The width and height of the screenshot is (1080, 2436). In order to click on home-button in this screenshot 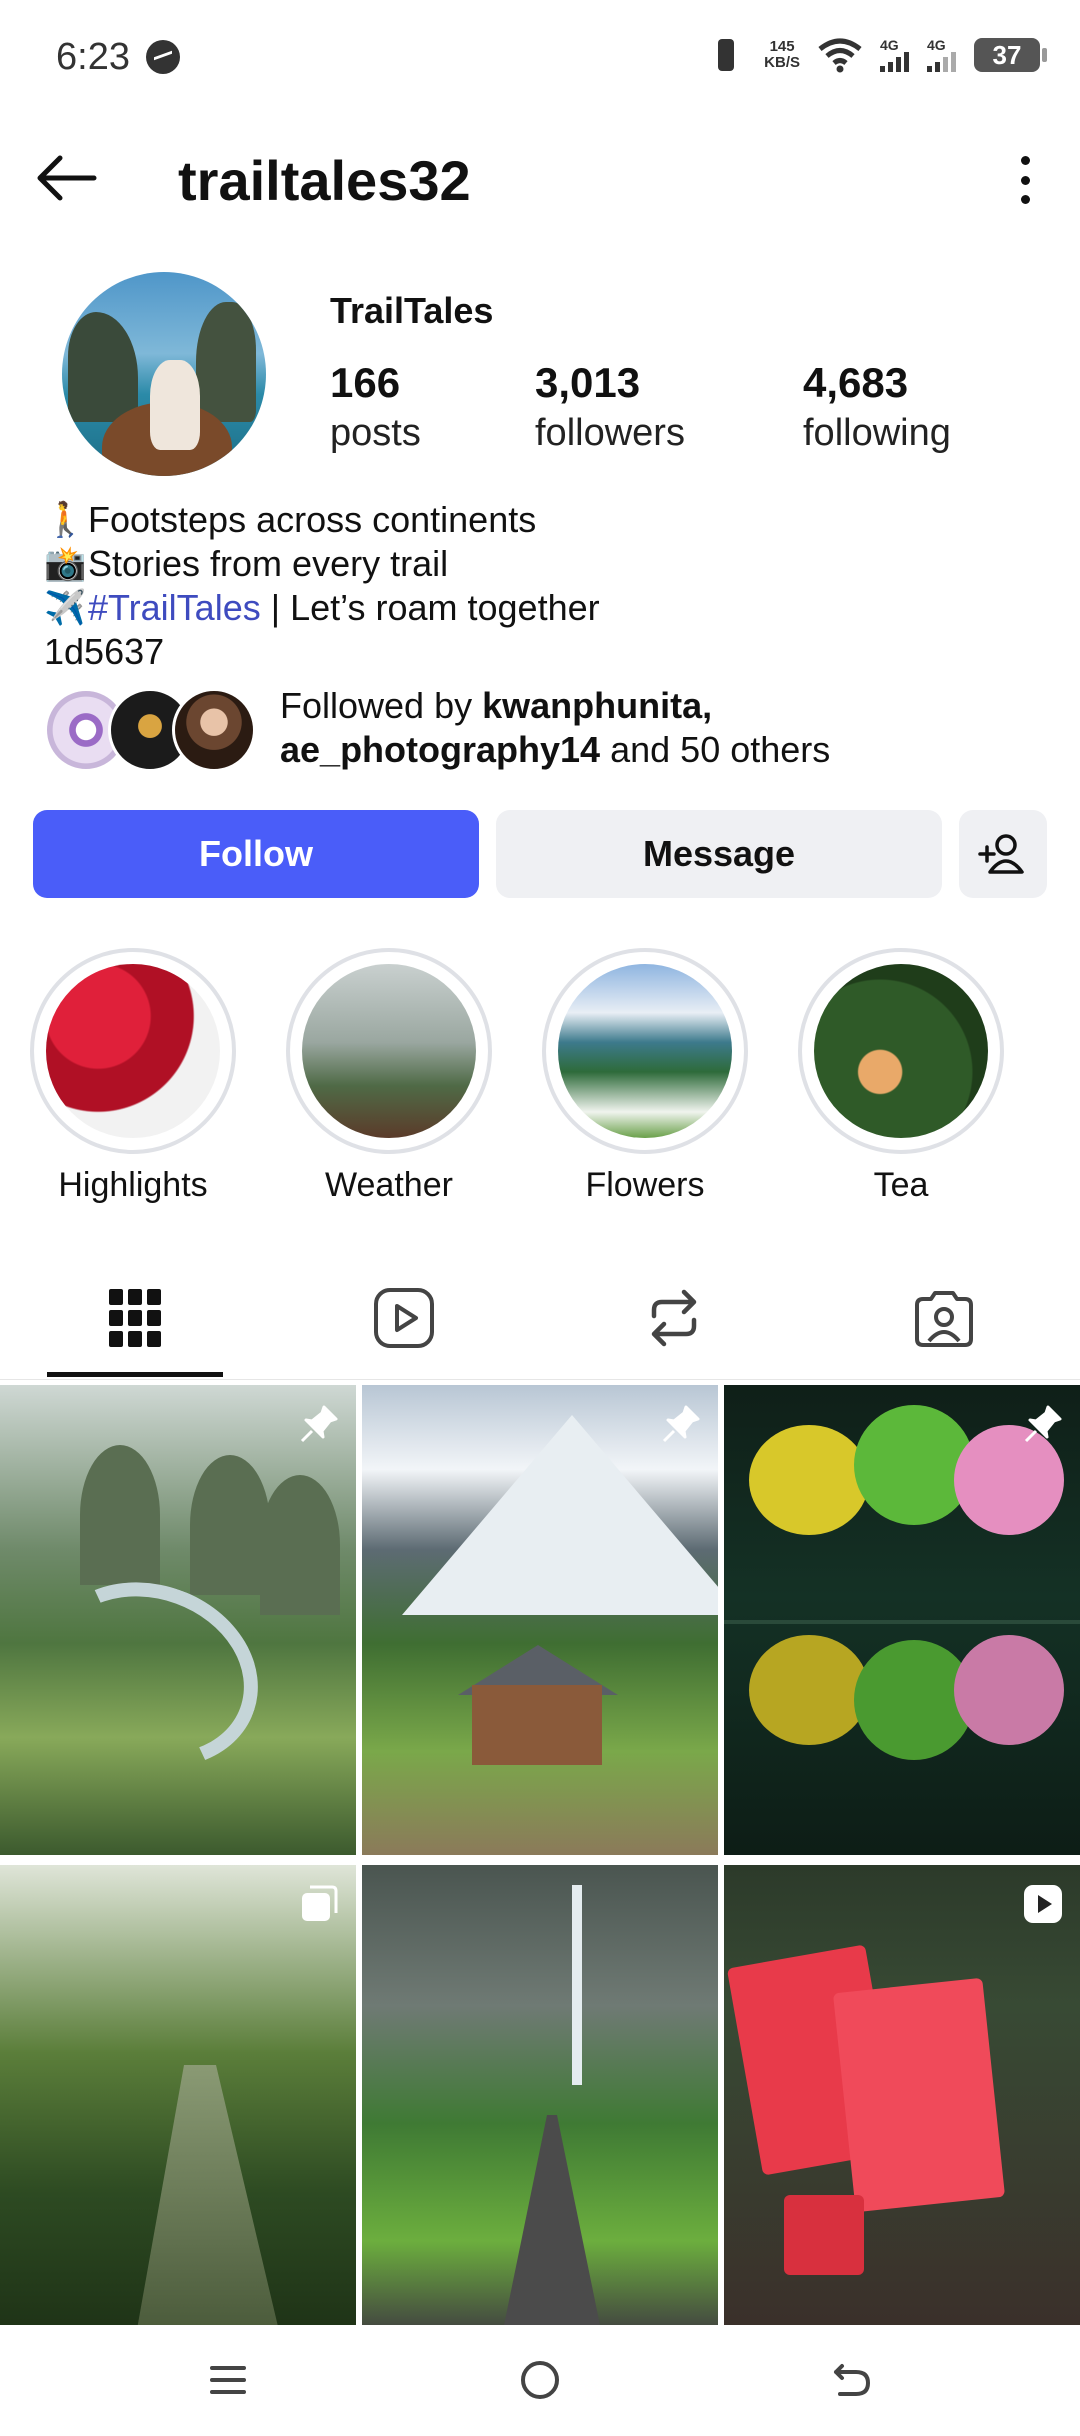, I will do `click(540, 2380)`.